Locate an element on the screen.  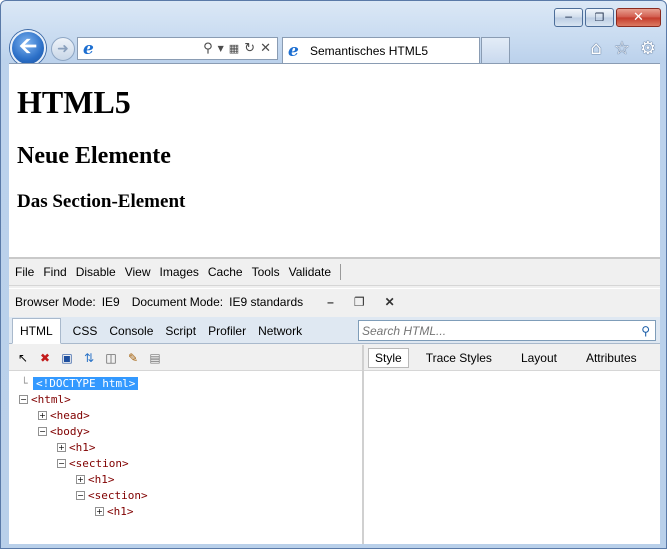
edit-icon: ✎ is located at coordinates (133, 358).